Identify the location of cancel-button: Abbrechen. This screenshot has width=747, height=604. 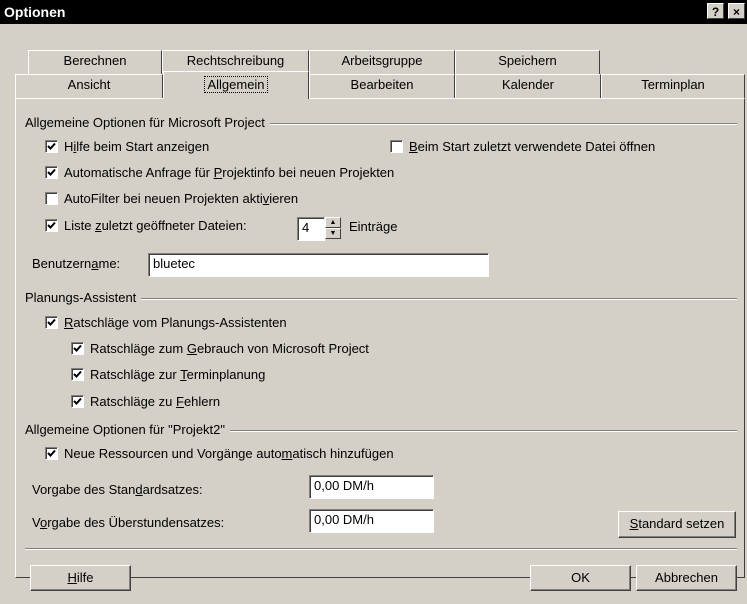
(686, 578).